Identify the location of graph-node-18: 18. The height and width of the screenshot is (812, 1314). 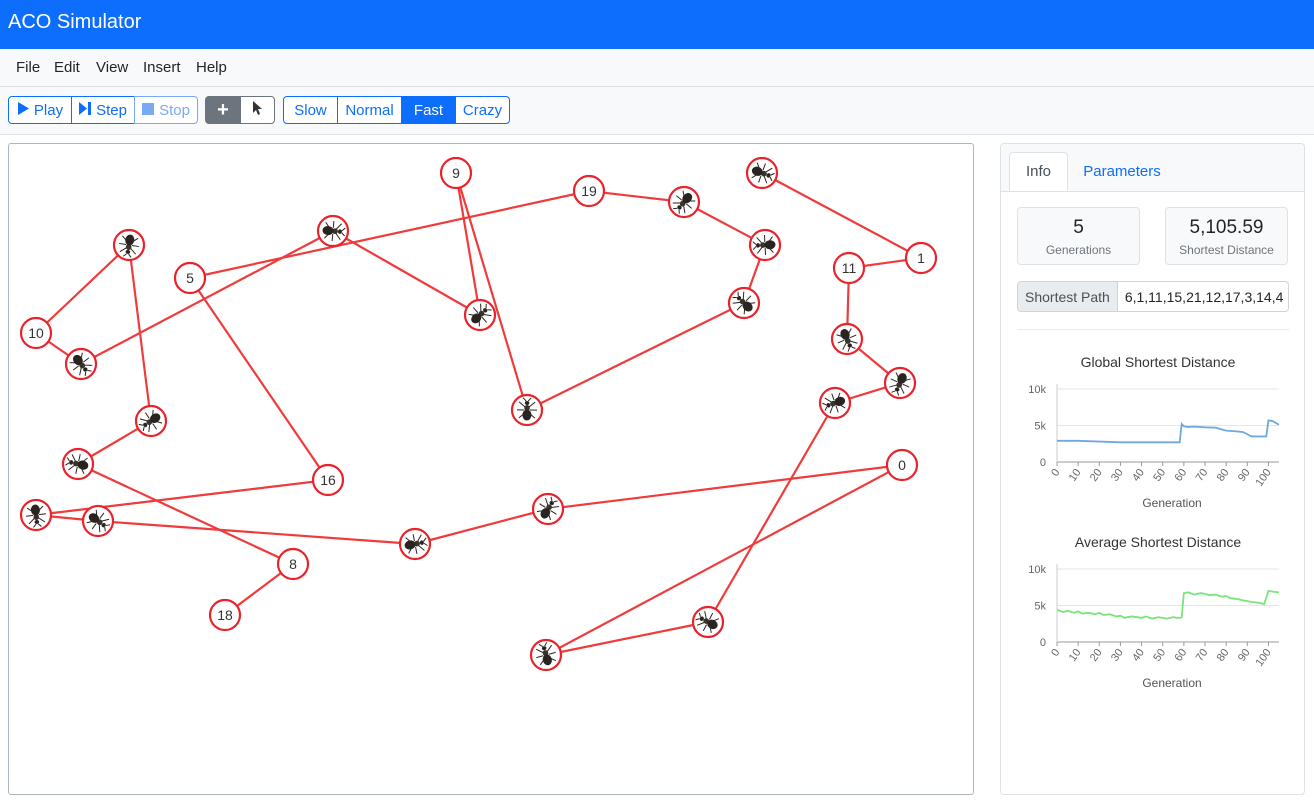
(225, 615).